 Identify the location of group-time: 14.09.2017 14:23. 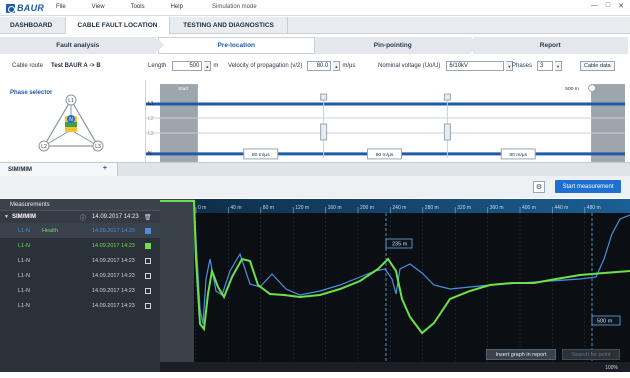
(115, 217).